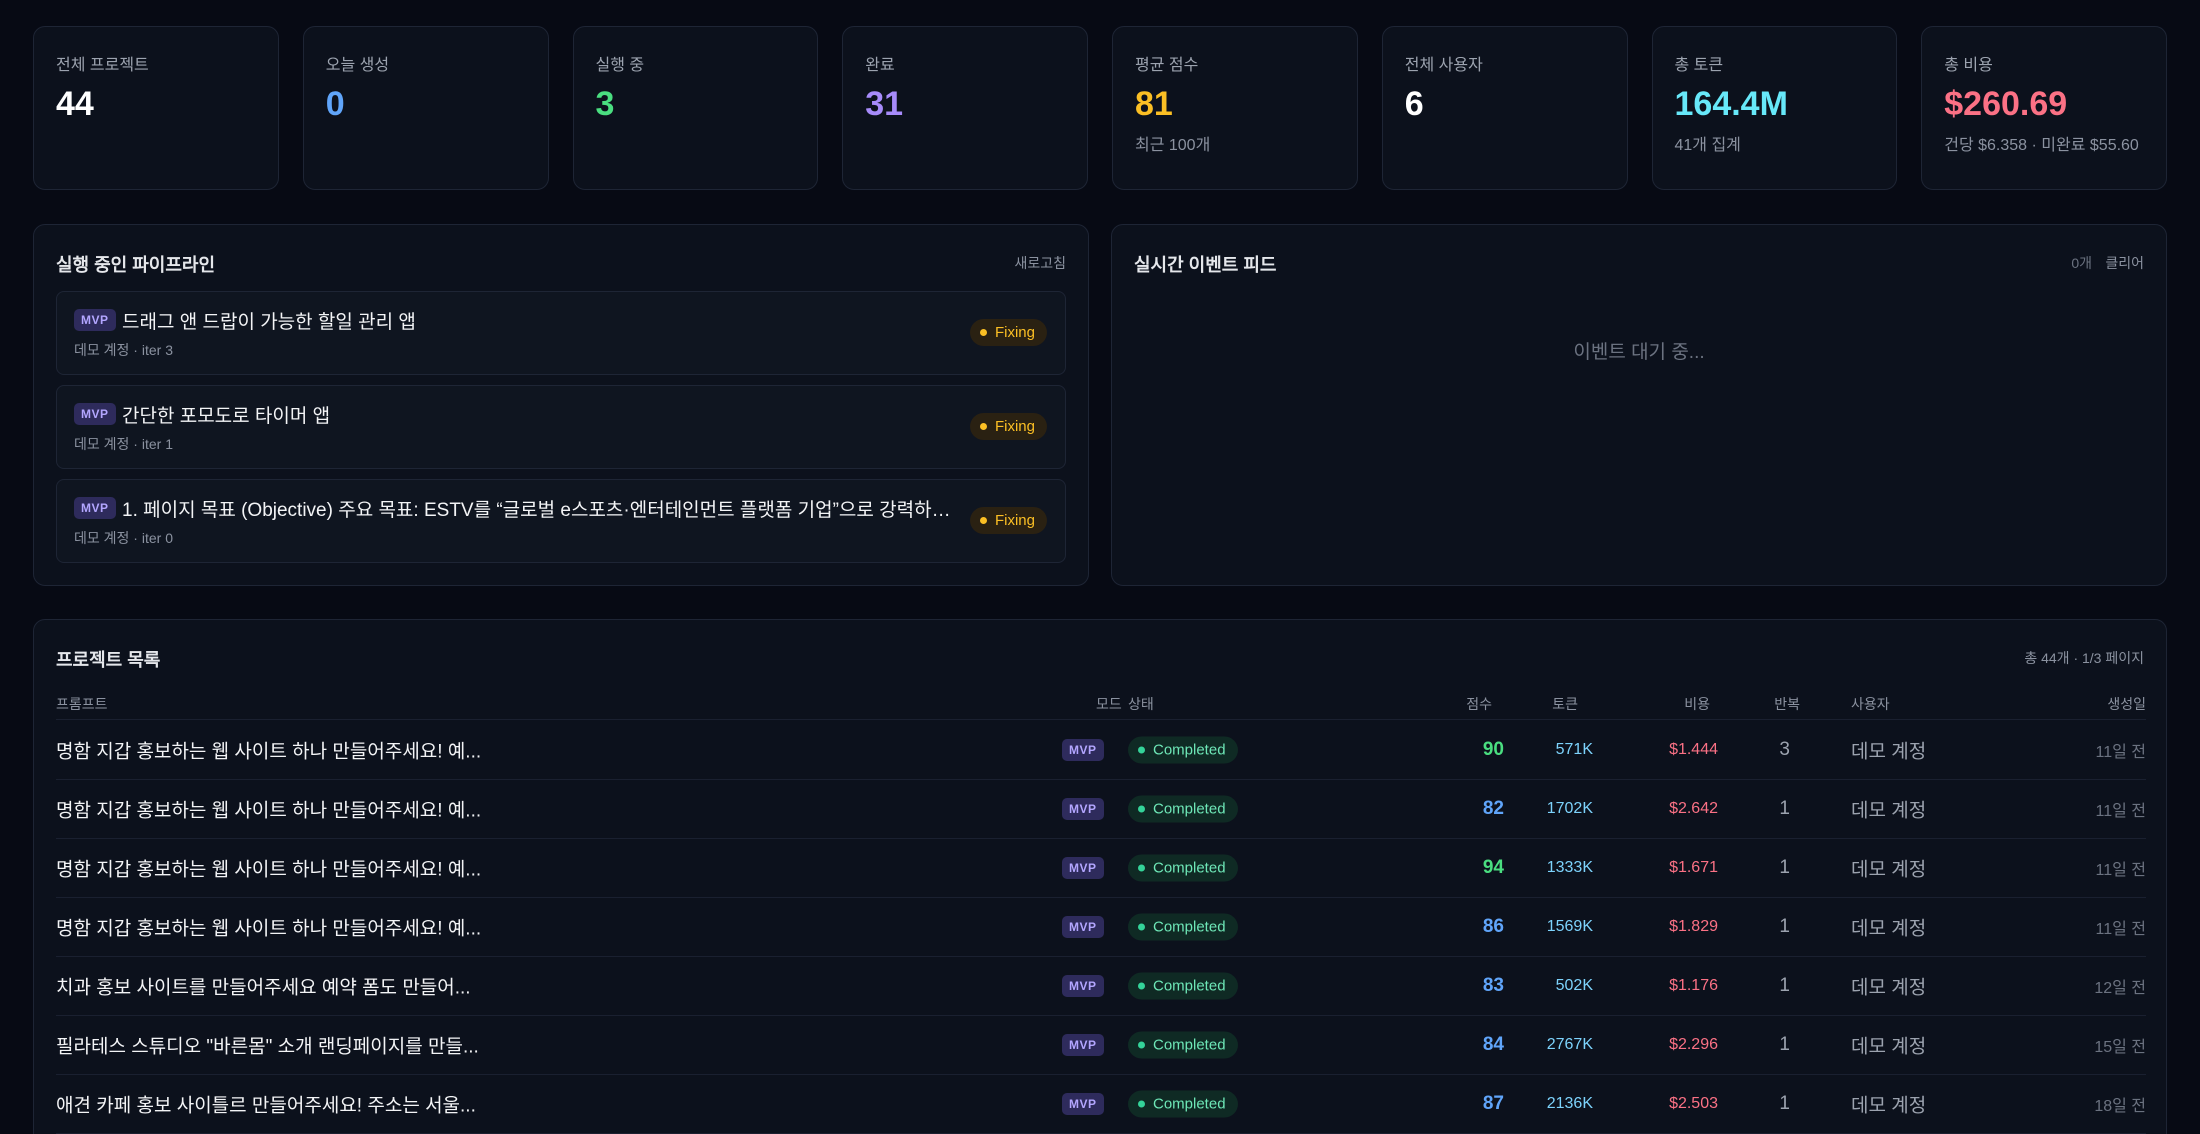  Describe the element at coordinates (2041, 145) in the screenshot. I see `stat-sub: 건당 $6.358 · 미완료 $55.60` at that location.